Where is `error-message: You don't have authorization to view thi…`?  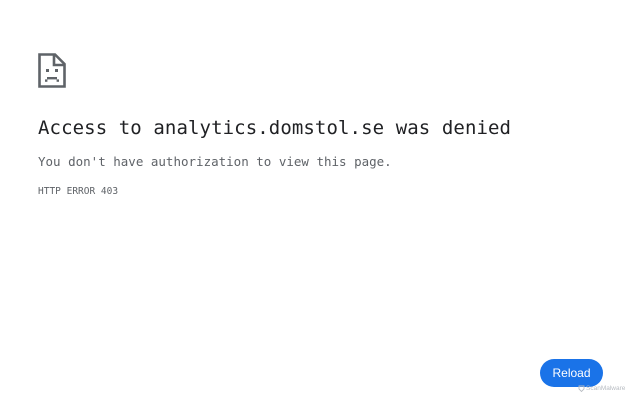 error-message: You don't have authorization to view thi… is located at coordinates (215, 161).